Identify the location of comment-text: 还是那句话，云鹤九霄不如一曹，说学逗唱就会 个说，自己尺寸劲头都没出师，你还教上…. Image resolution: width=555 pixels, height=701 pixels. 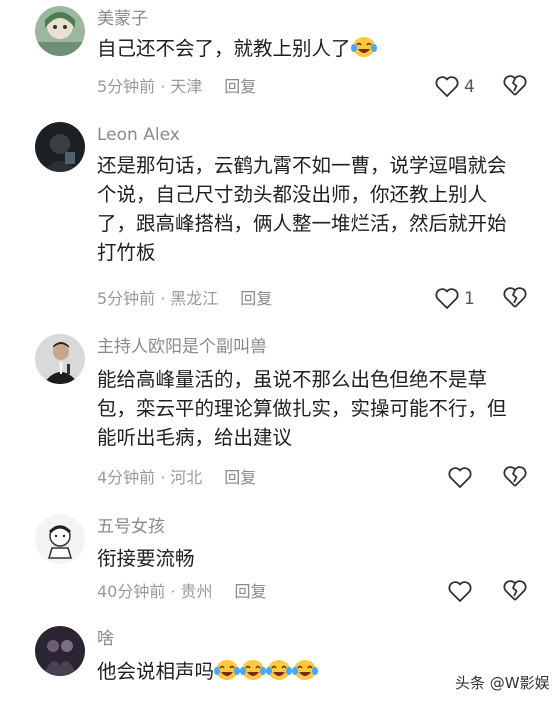
(317, 209).